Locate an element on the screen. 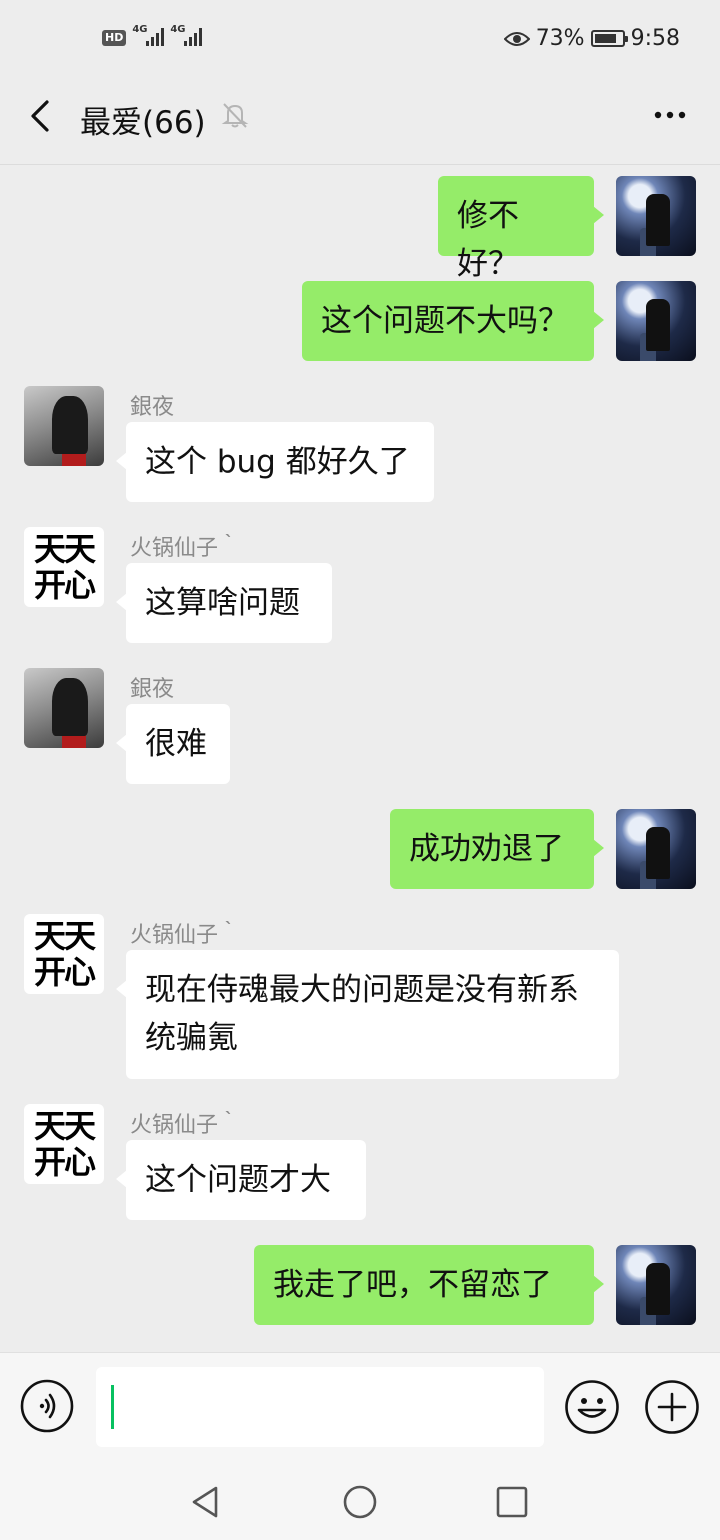  network-type-label: 4G is located at coordinates (140, 29).